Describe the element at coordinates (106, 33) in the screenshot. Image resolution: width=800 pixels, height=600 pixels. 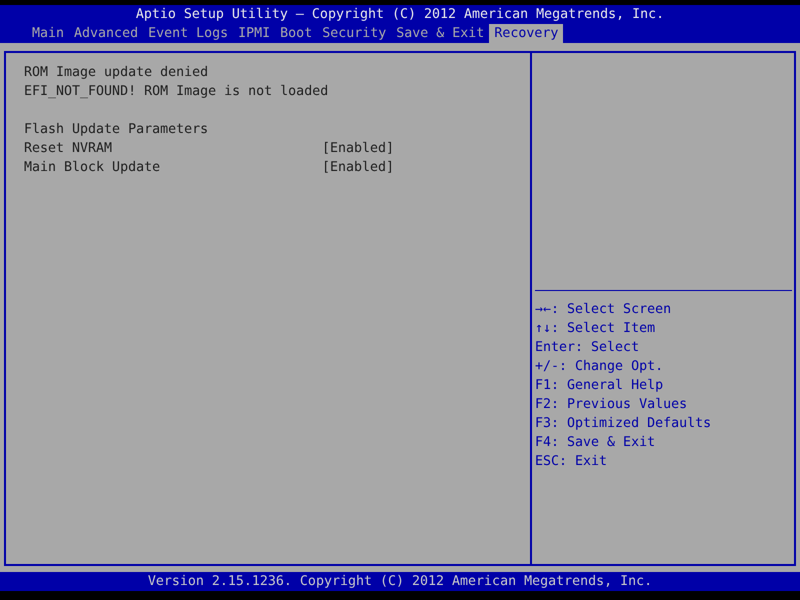
I see `menu-tab: Advanced` at that location.